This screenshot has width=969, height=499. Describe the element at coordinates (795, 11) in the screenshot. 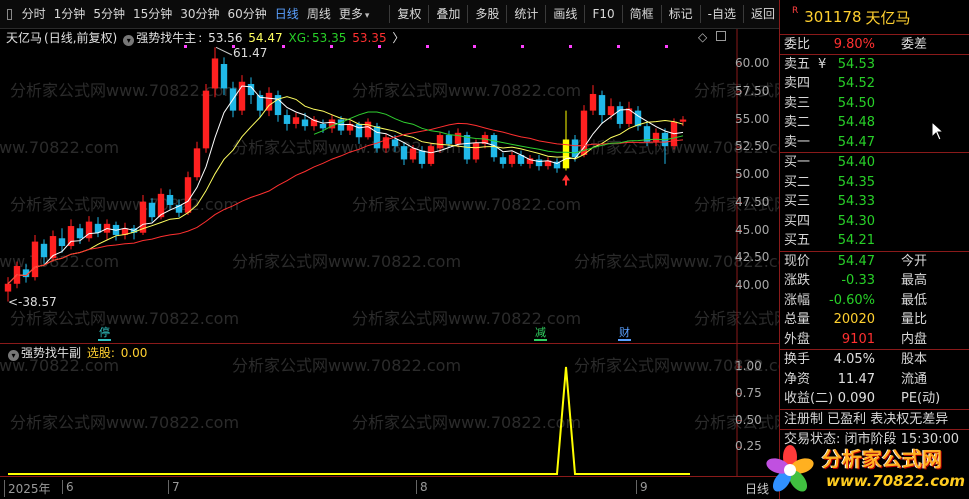

I see `r-tag: R` at that location.